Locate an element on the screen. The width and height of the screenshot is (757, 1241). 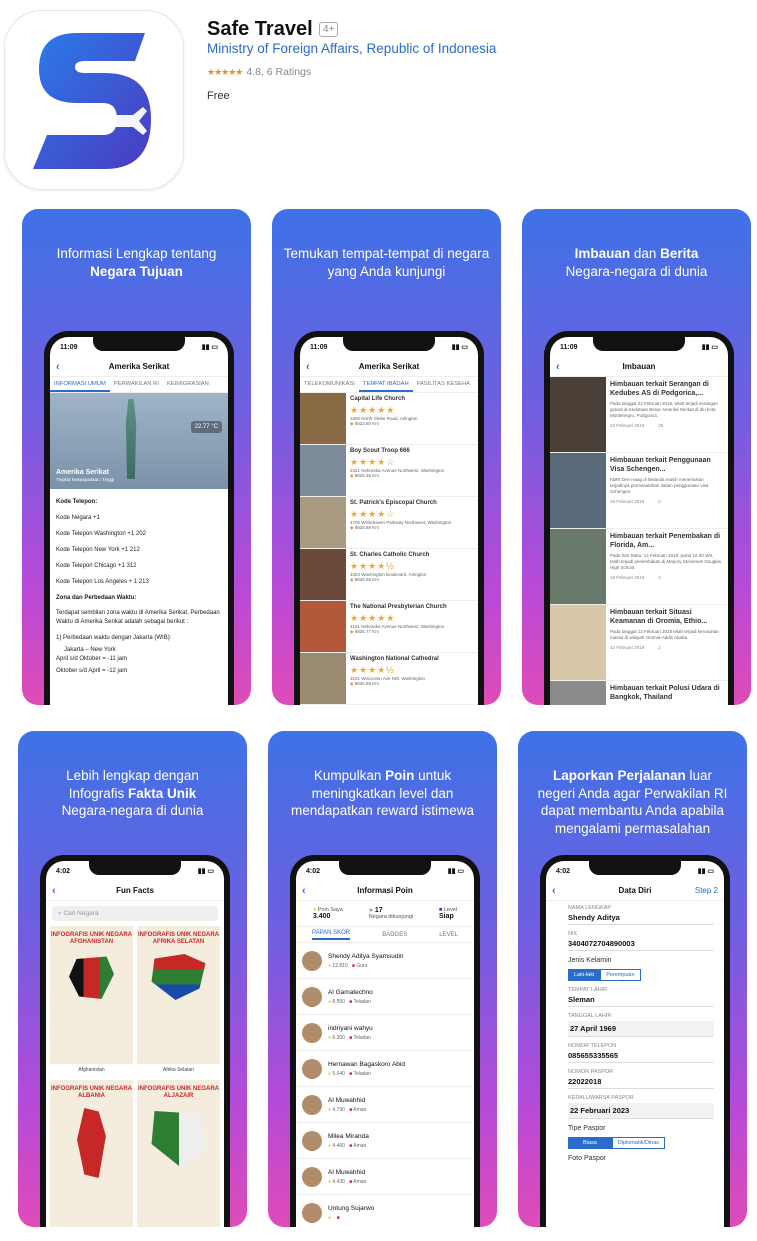
leaderboard-row: Shendy Aditya Syamsudin ● 12.810 ■ Guru is located at coordinates (385, 961).